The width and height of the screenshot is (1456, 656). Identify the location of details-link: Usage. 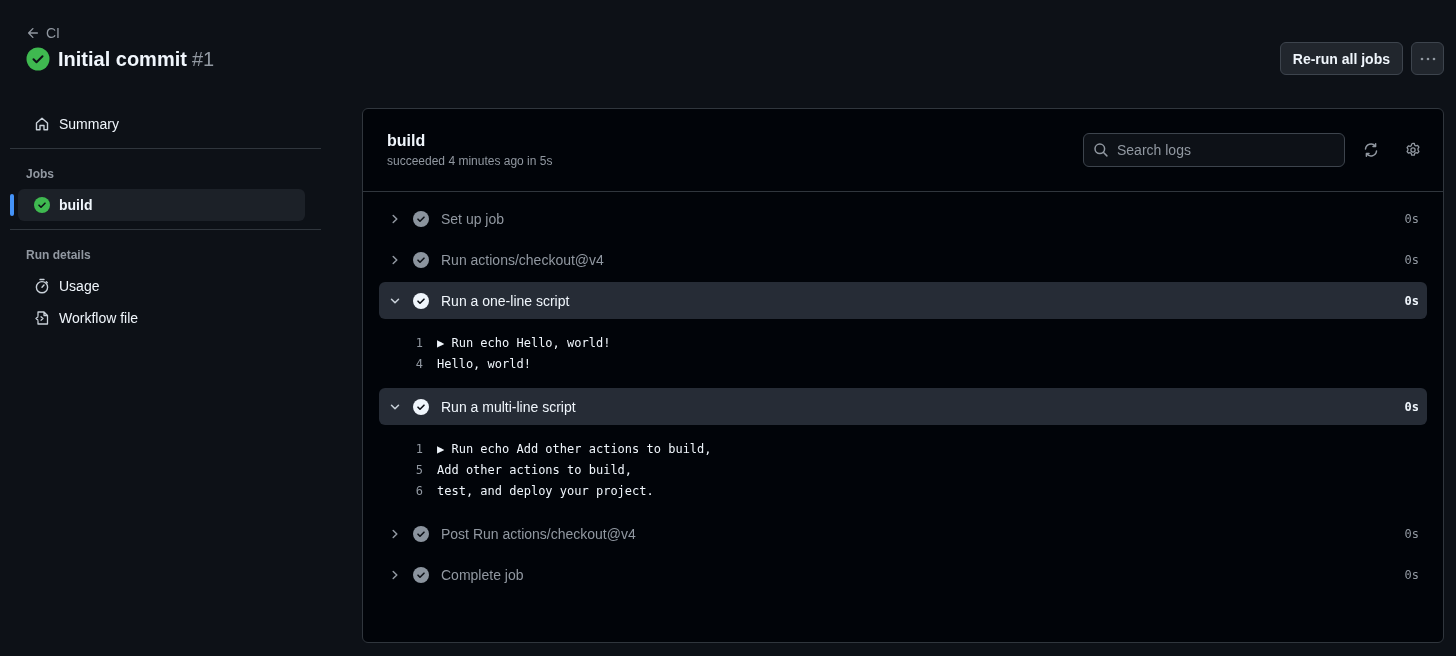
(161, 286).